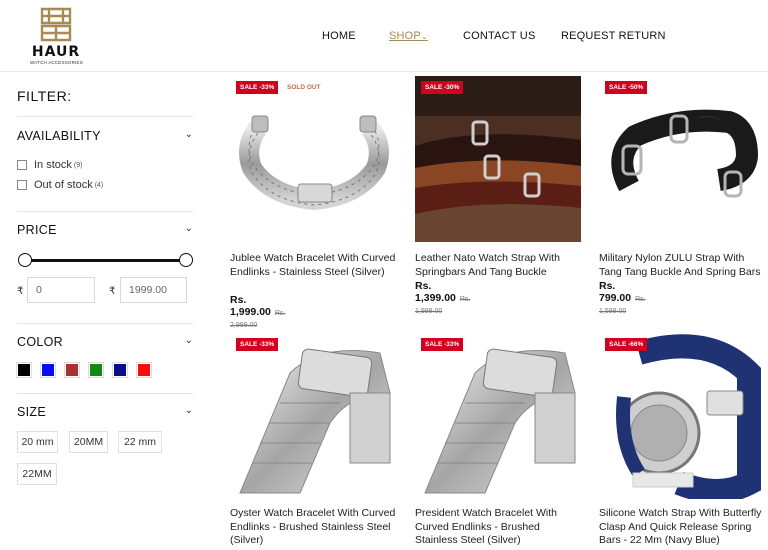 This screenshot has width=768, height=550. What do you see at coordinates (22, 185) in the screenshot?
I see `out-of-stock-checkbox` at bounding box center [22, 185].